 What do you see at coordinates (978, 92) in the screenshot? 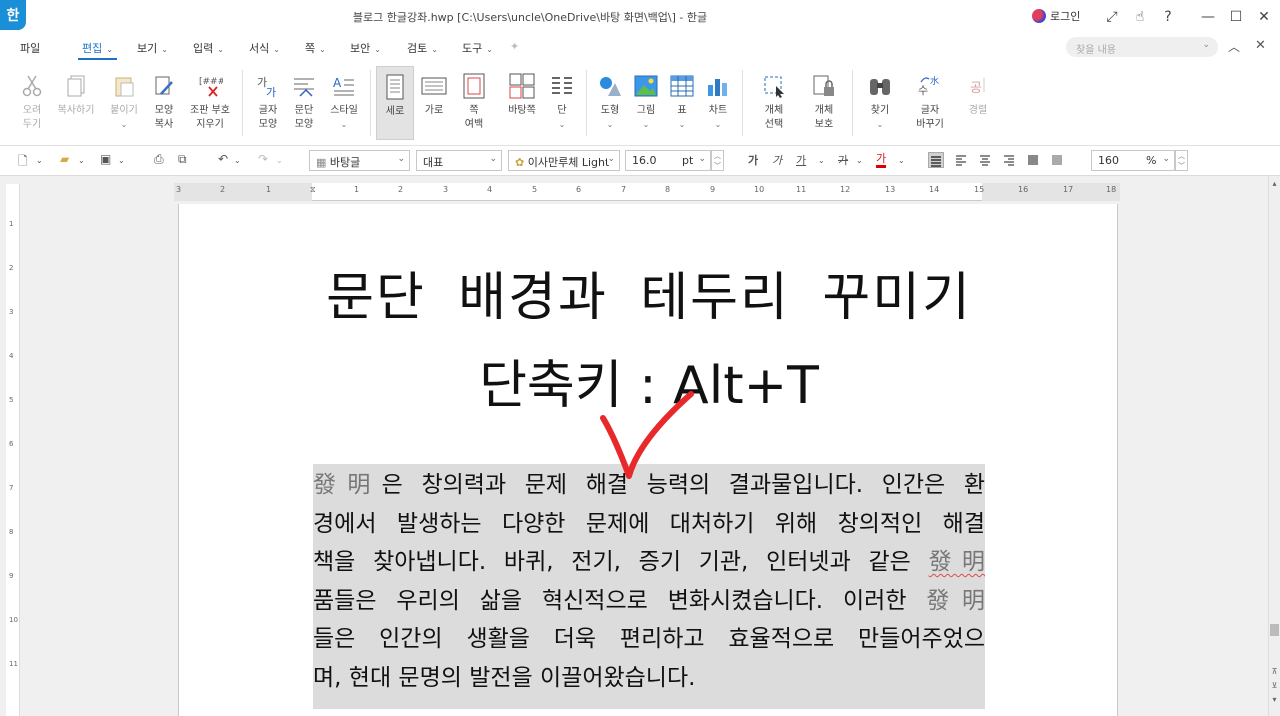
I see `warning-button: 공 경렬` at bounding box center [978, 92].